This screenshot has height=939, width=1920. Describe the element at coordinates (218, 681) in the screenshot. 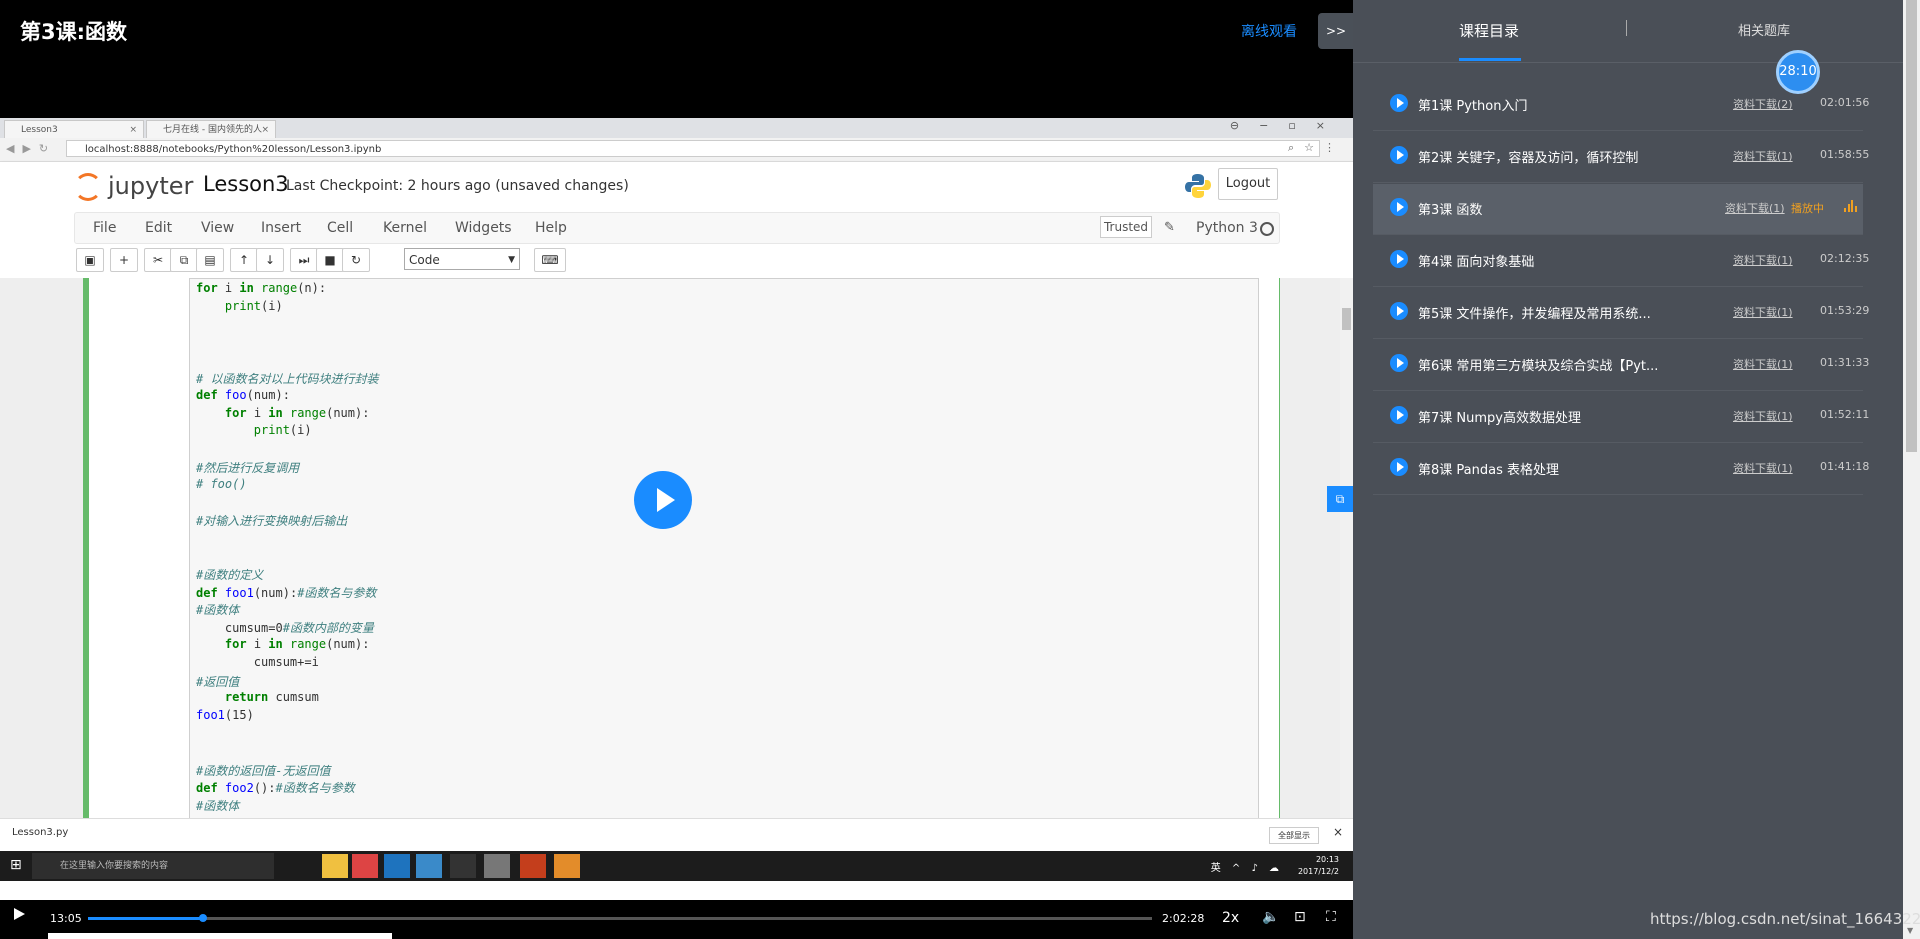

I see `code-line: #返回值` at that location.